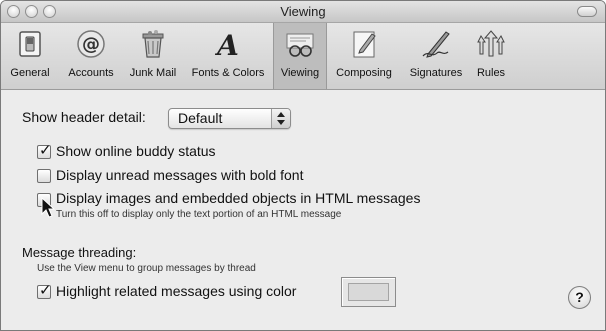  What do you see at coordinates (280, 118) in the screenshot?
I see `updown-arrows-icon` at bounding box center [280, 118].